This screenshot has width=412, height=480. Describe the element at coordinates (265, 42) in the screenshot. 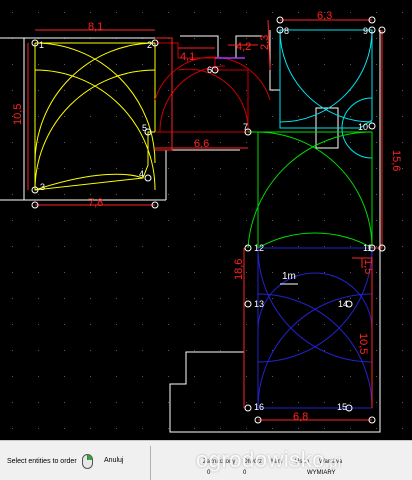

I see `dim-vert-small: 2,3` at that location.